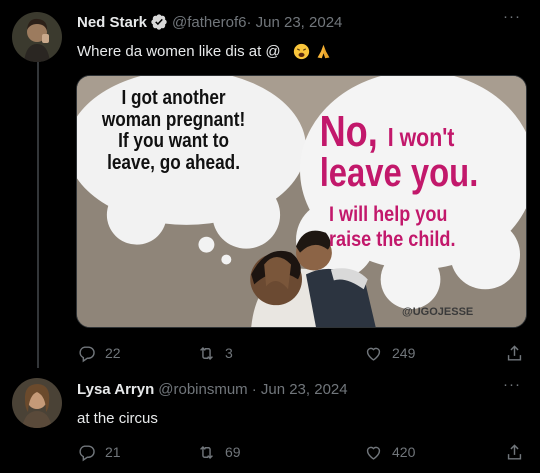 The height and width of the screenshot is (473, 540). Describe the element at coordinates (113, 353) in the screenshot. I see `reply-count: 22` at that location.